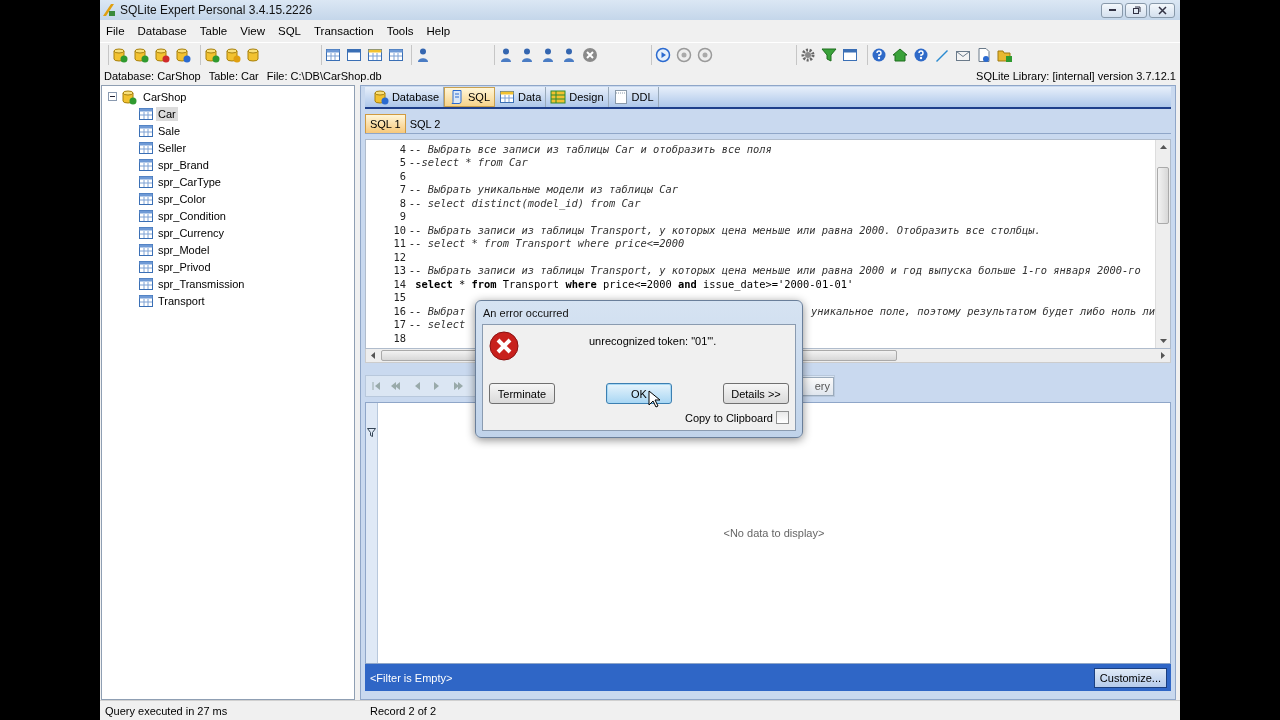  I want to click on line-number: 15, so click(399, 297).